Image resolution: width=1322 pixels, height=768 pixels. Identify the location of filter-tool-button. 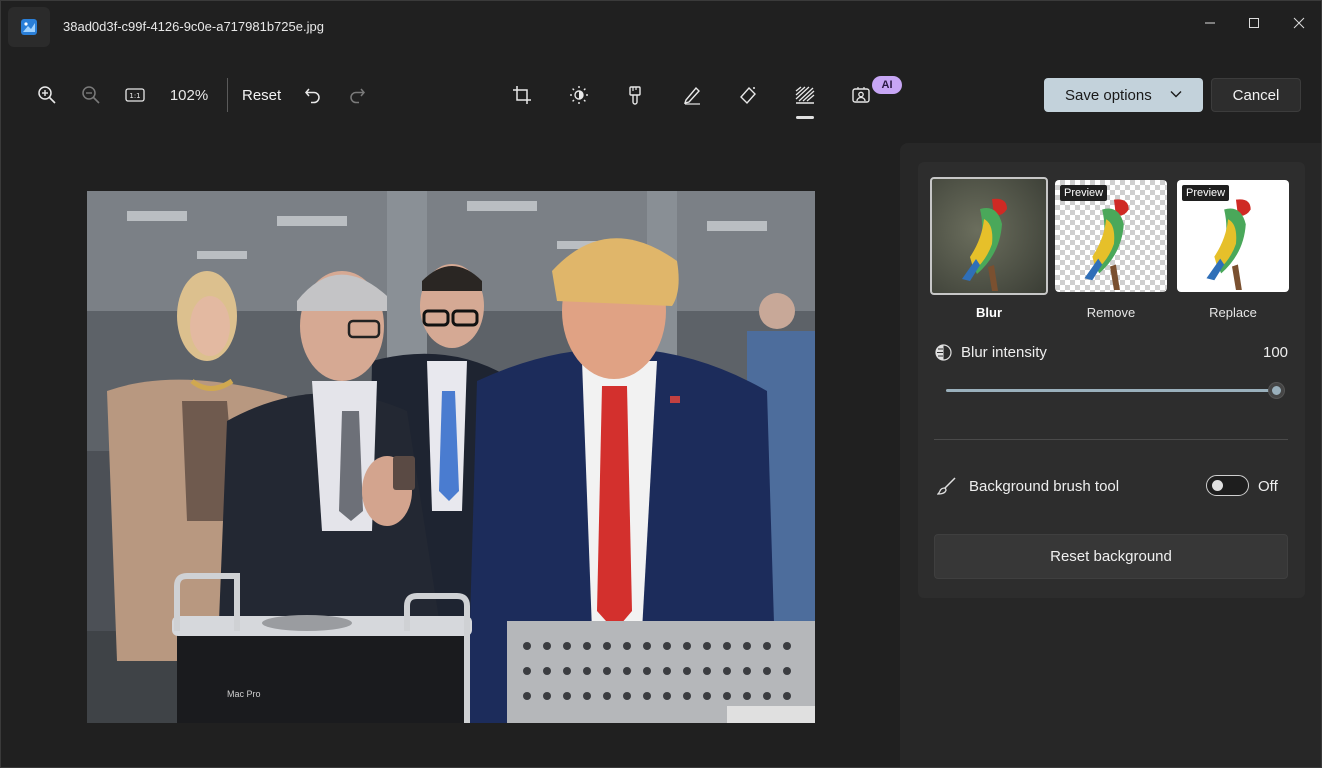
(635, 95).